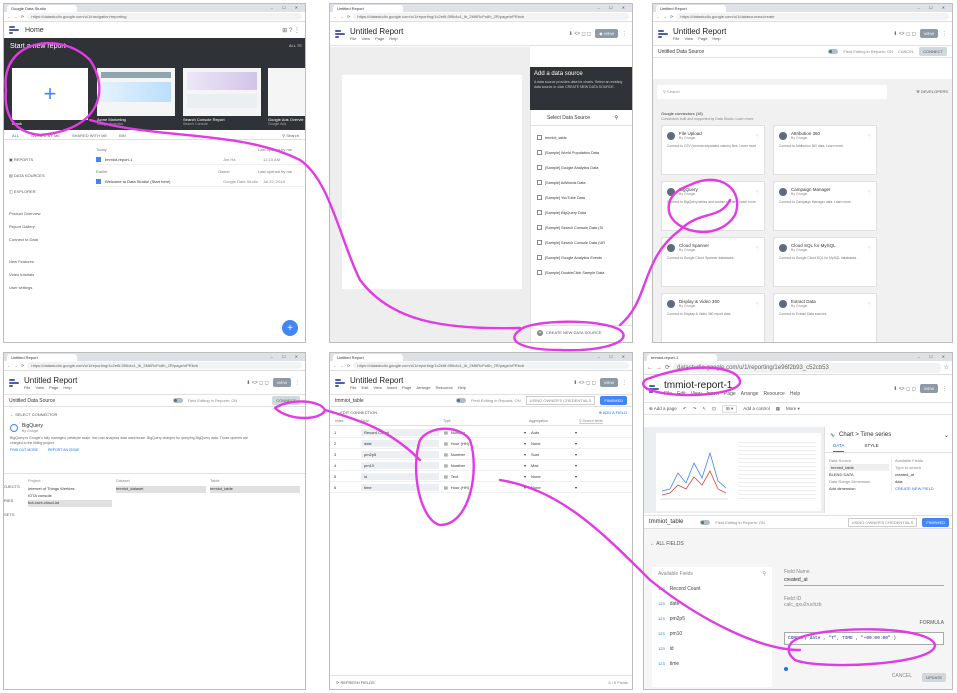 This screenshot has width=957, height=693. What do you see at coordinates (682, 357) in the screenshot?
I see `browser-tab: tmmiot-report-1` at bounding box center [682, 357].